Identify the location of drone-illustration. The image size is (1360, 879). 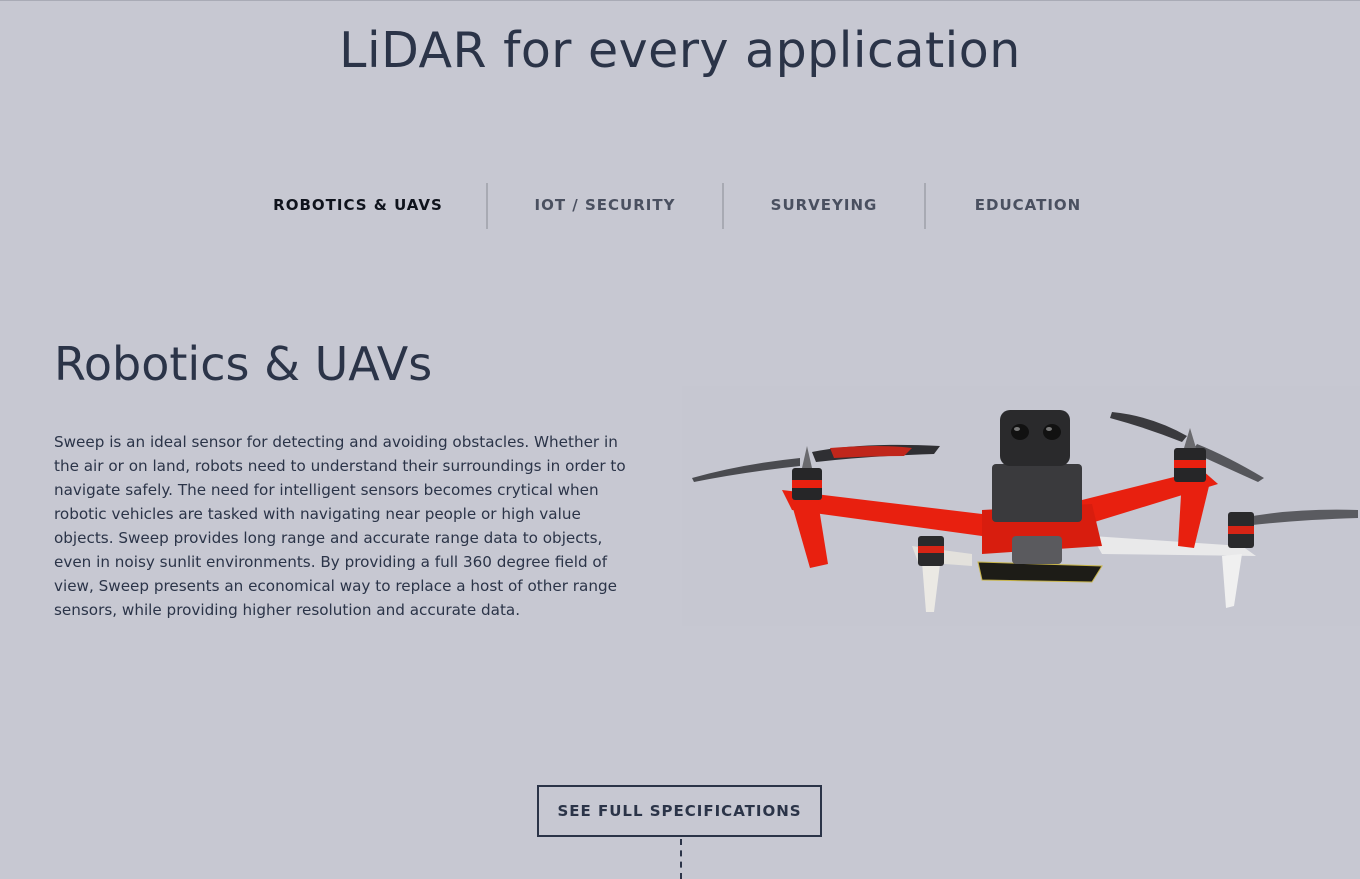
(1025, 511).